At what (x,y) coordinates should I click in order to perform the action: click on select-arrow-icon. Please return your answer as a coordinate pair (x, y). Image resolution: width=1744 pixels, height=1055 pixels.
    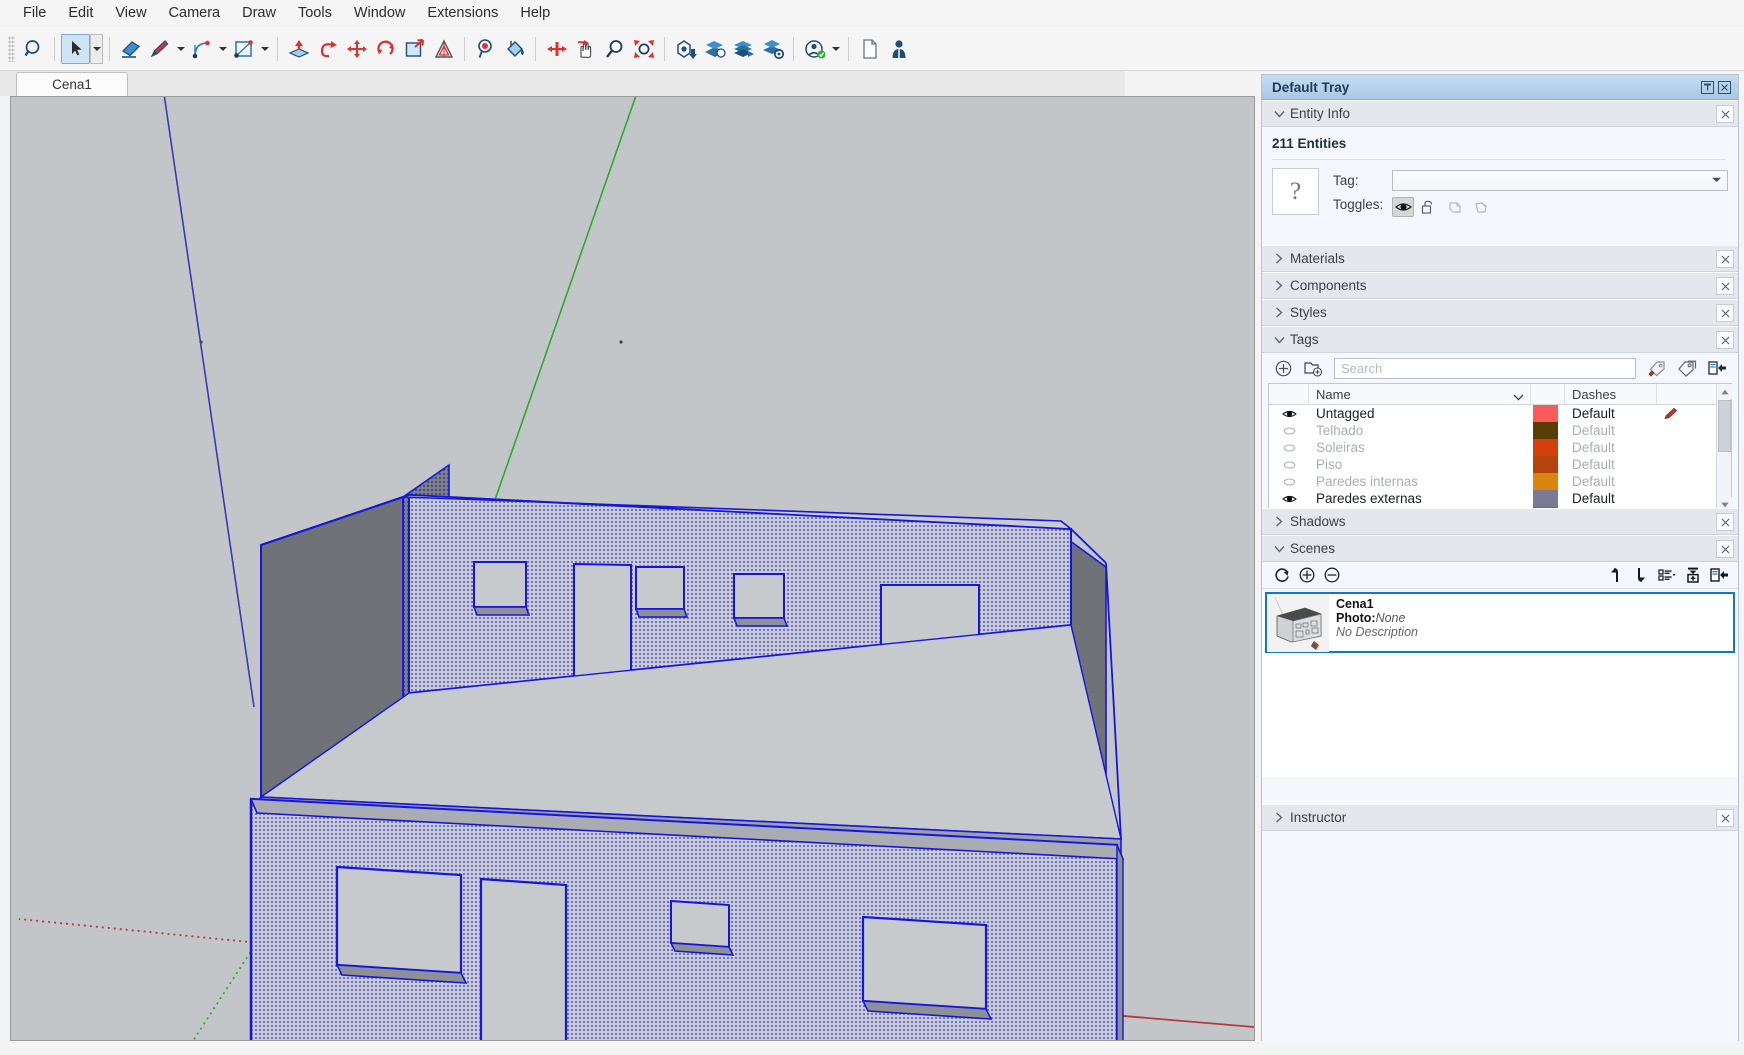
    Looking at the image, I should click on (75, 48).